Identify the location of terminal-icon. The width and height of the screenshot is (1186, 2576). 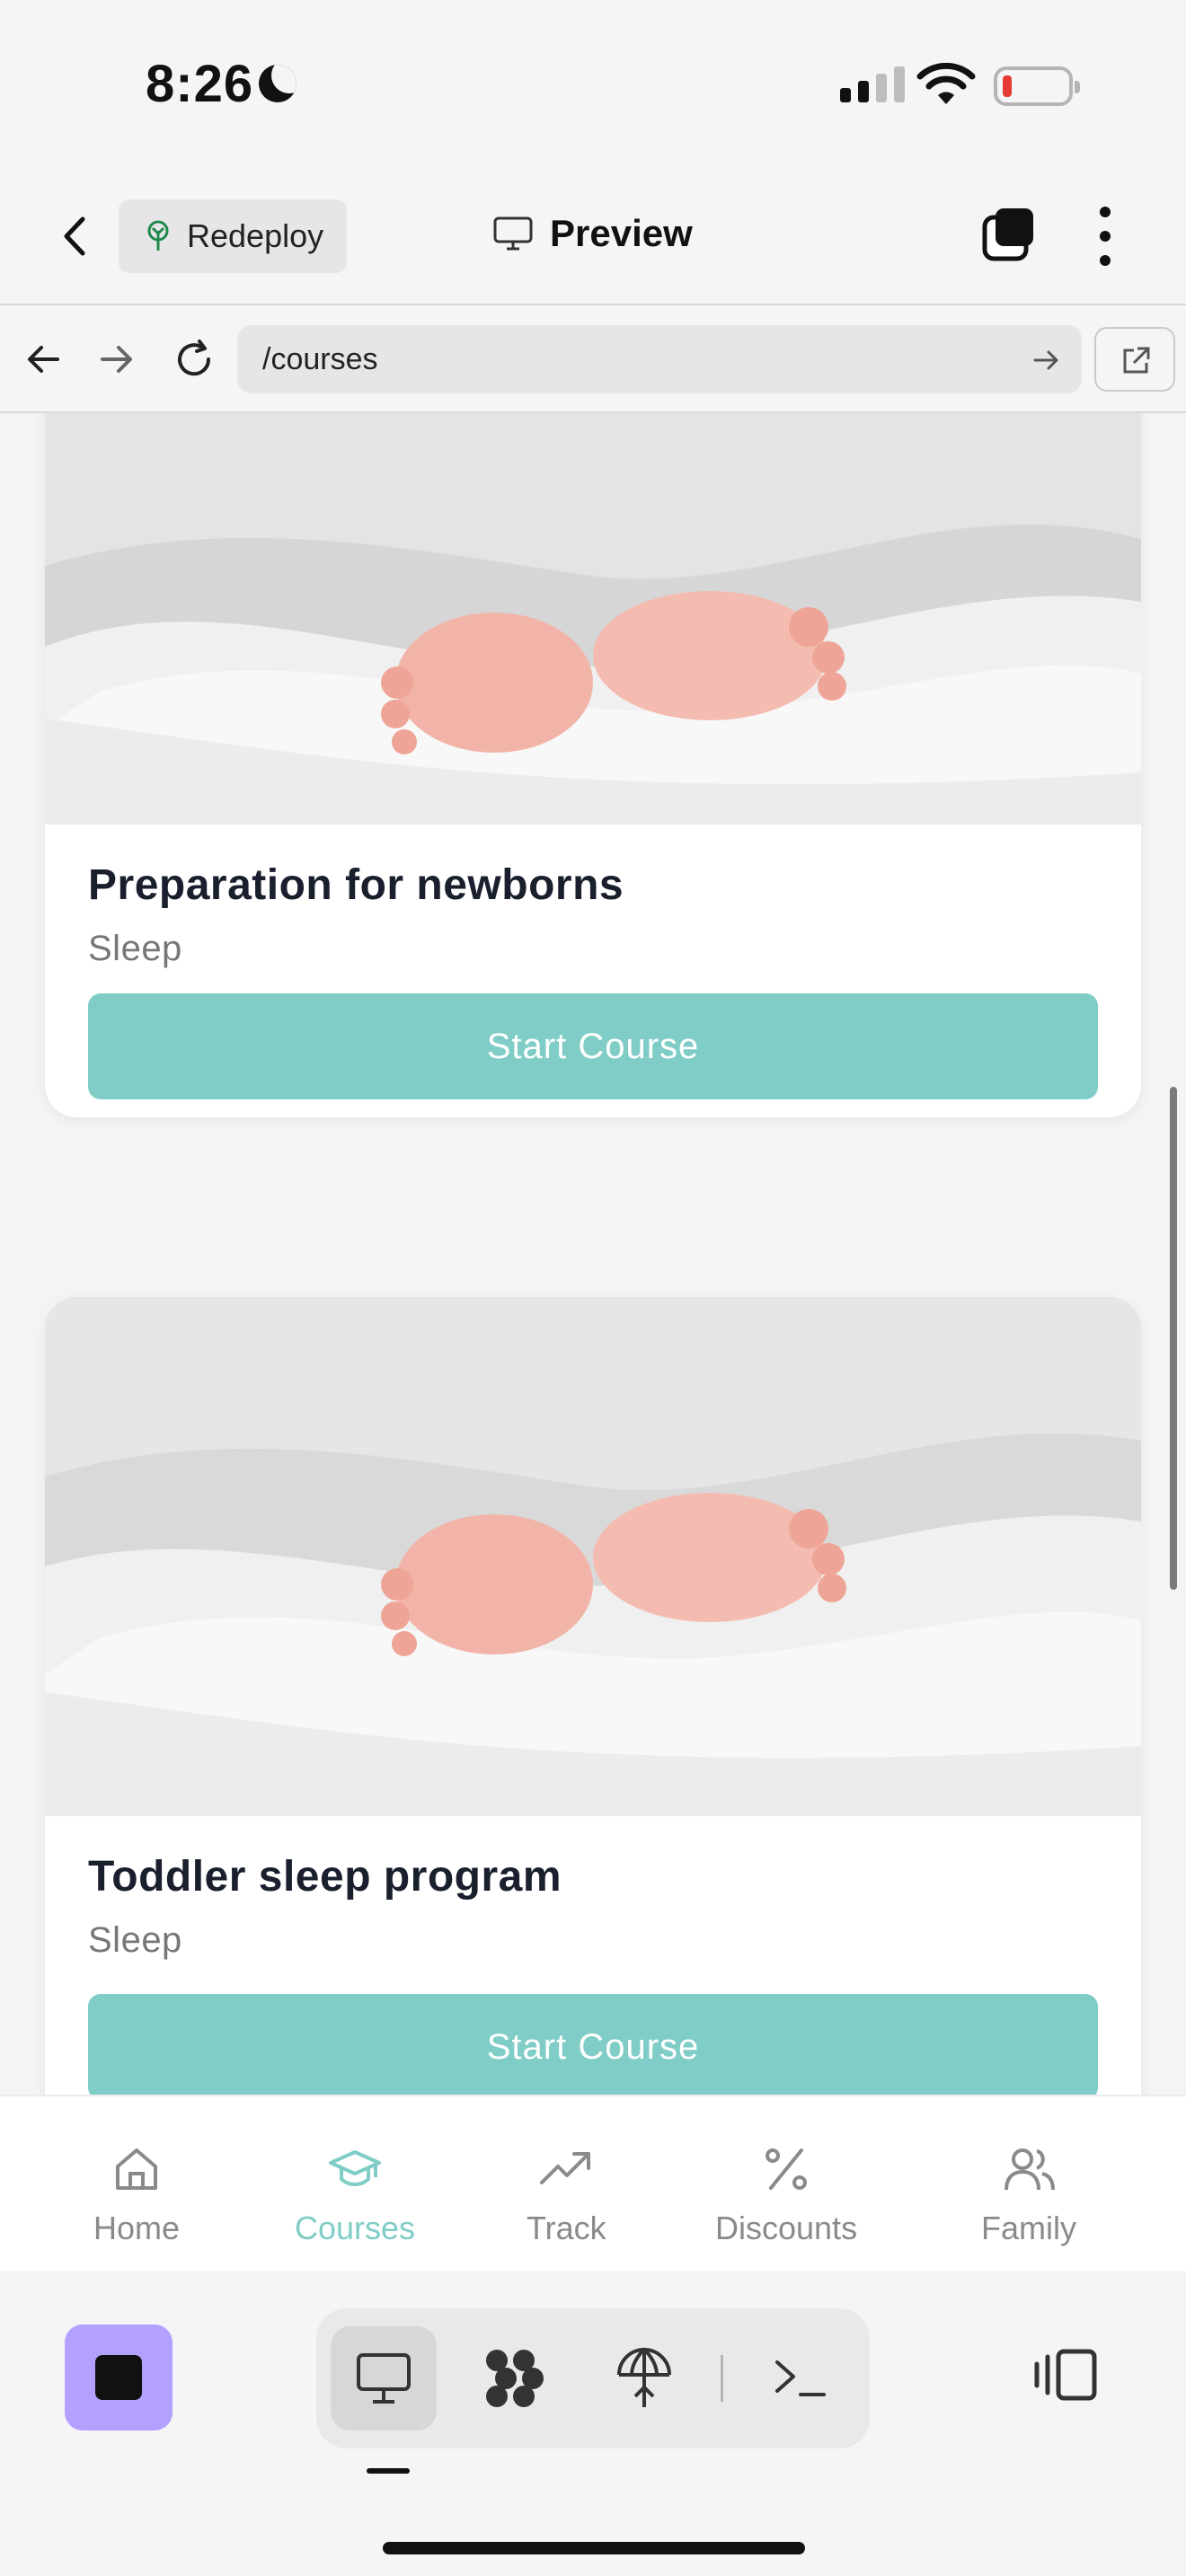
(800, 2378).